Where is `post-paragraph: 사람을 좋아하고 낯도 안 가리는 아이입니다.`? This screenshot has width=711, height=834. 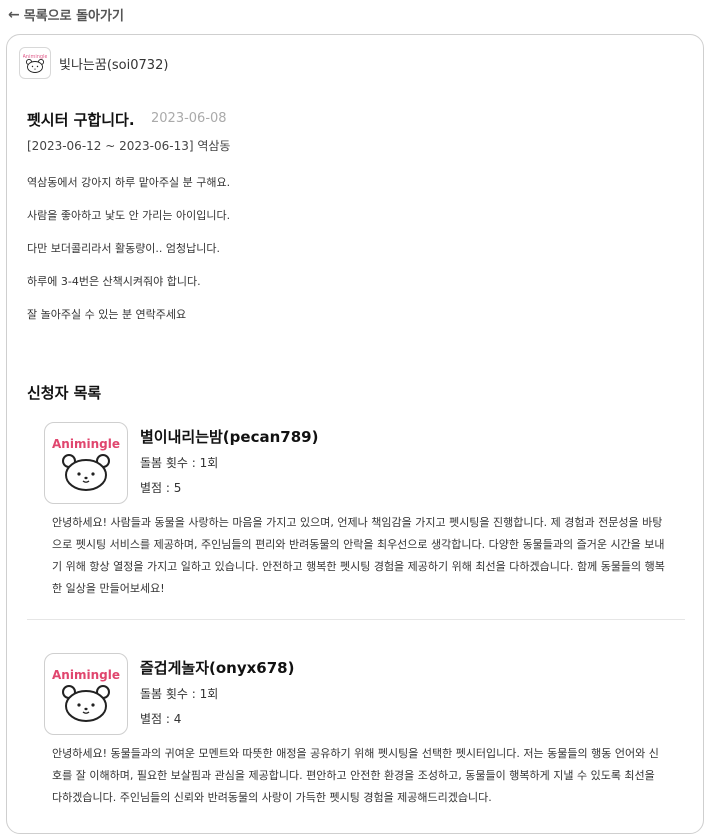
post-paragraph: 사람을 좋아하고 낯도 안 가리는 아이입니다. is located at coordinates (129, 215).